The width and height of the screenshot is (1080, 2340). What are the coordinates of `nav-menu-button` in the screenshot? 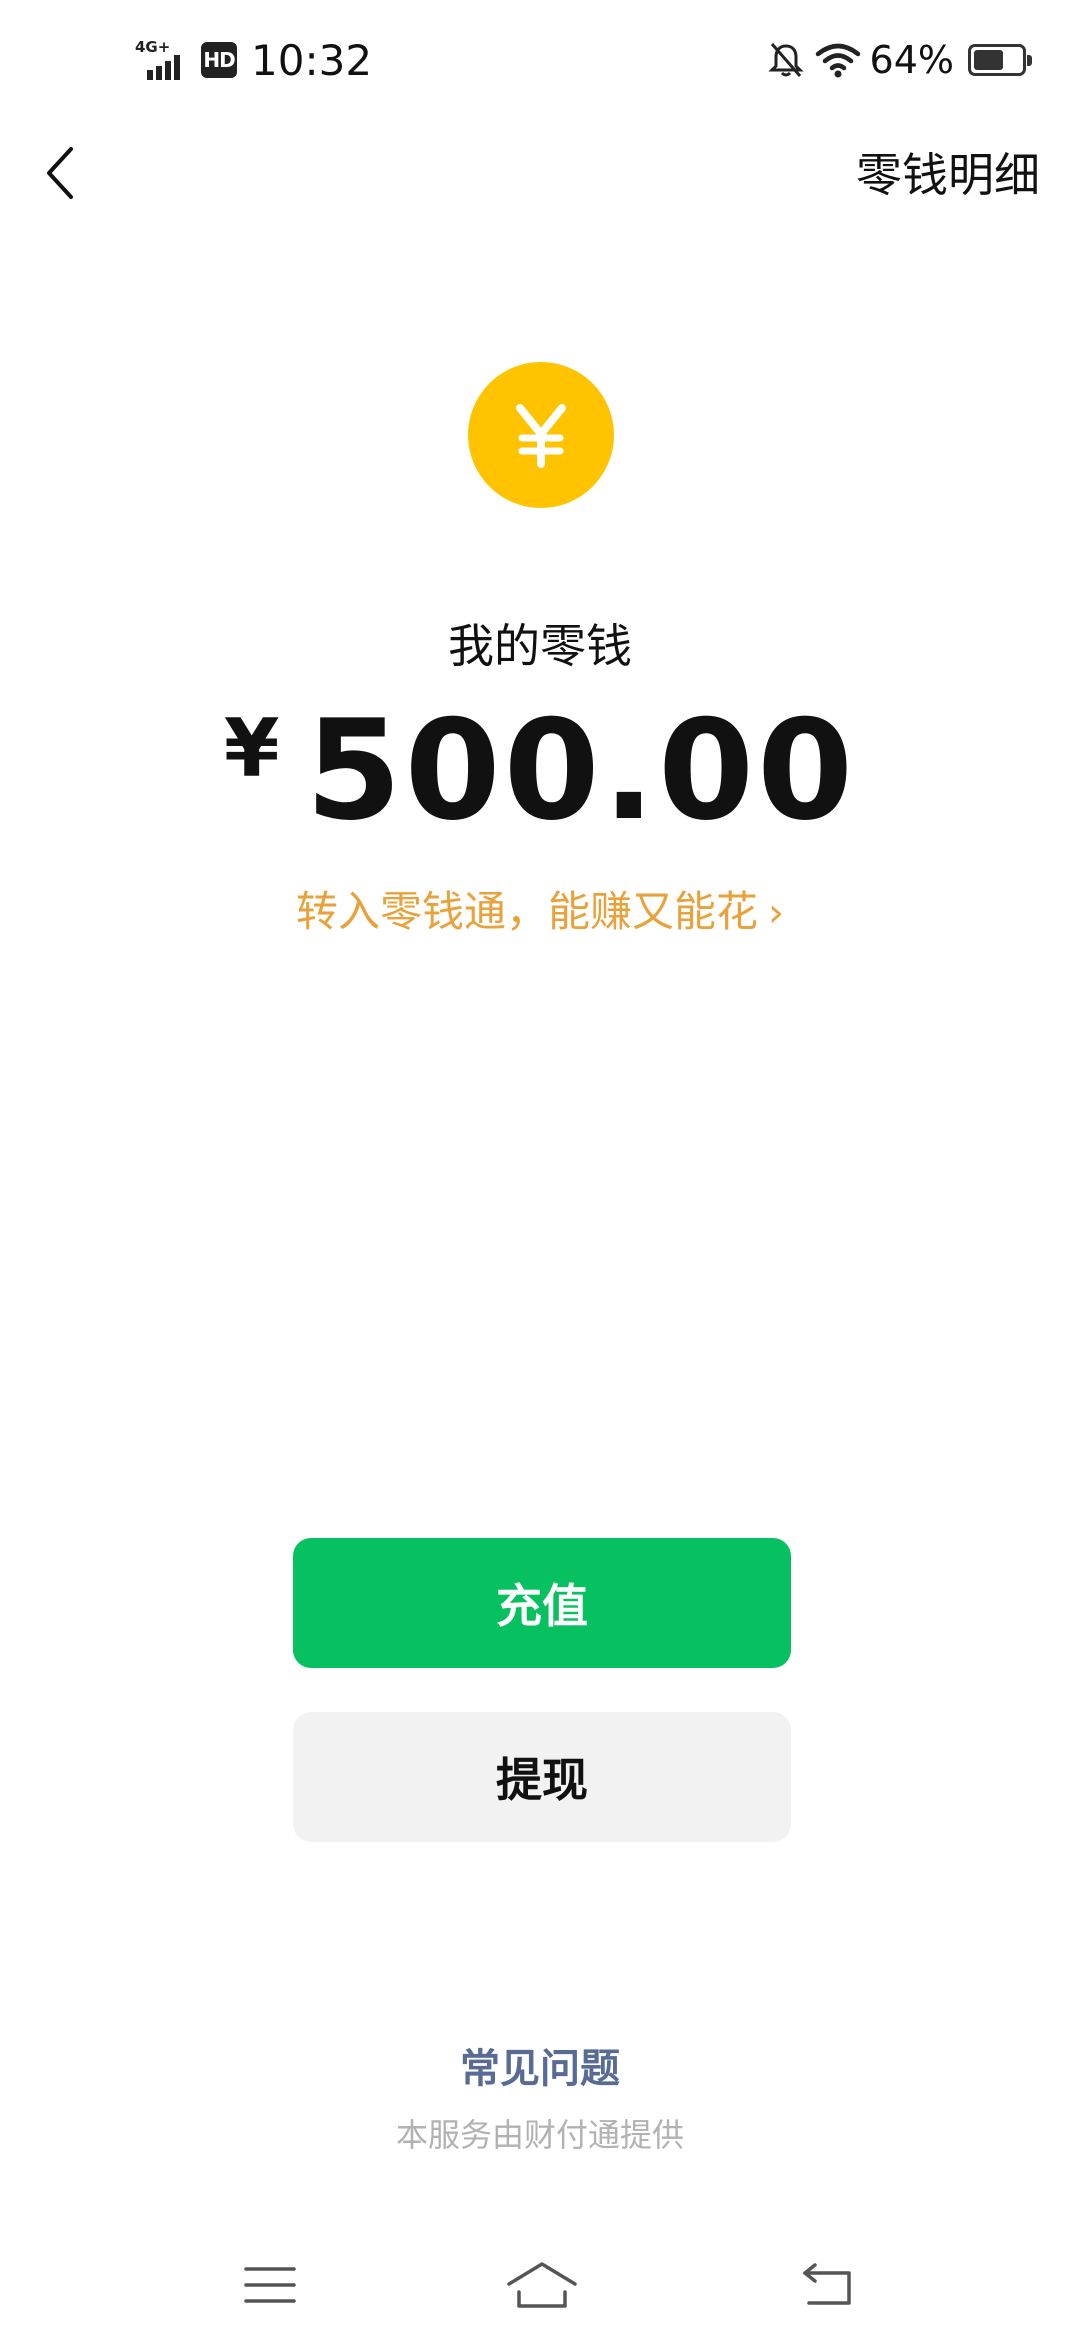 It's located at (270, 2285).